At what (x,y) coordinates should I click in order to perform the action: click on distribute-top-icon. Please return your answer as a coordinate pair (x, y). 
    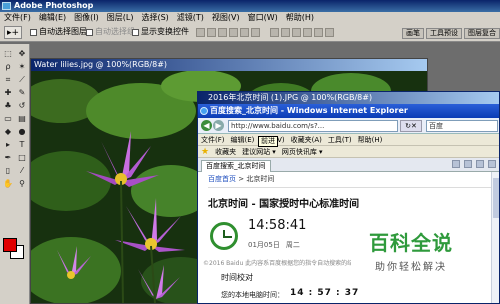
    Looking at the image, I should click on (274, 32).